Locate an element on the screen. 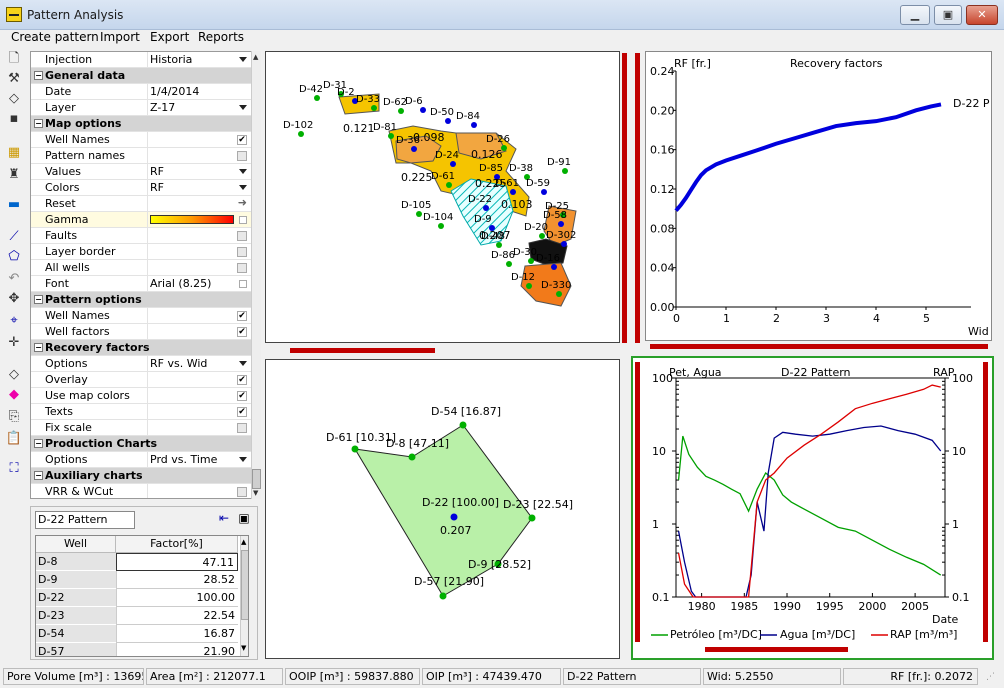  map-horizontal-scrollbar is located at coordinates (362, 350).